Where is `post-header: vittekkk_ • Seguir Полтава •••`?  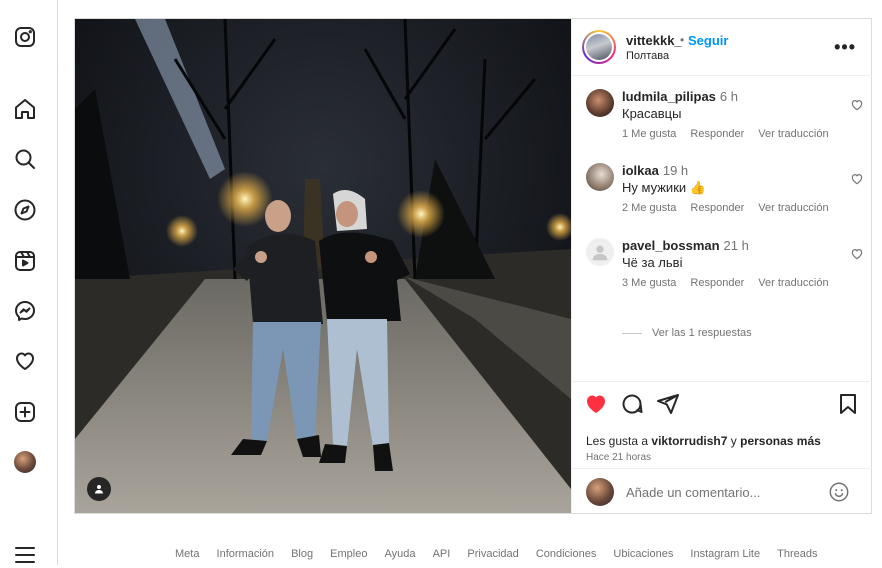 post-header: vittekkk_ • Seguir Полтава ••• is located at coordinates (722, 47).